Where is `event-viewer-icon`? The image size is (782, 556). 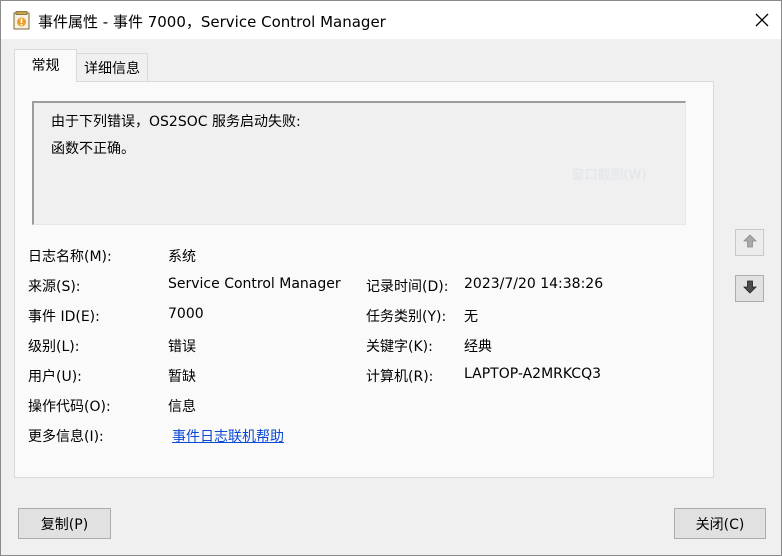
event-viewer-icon is located at coordinates (21, 20).